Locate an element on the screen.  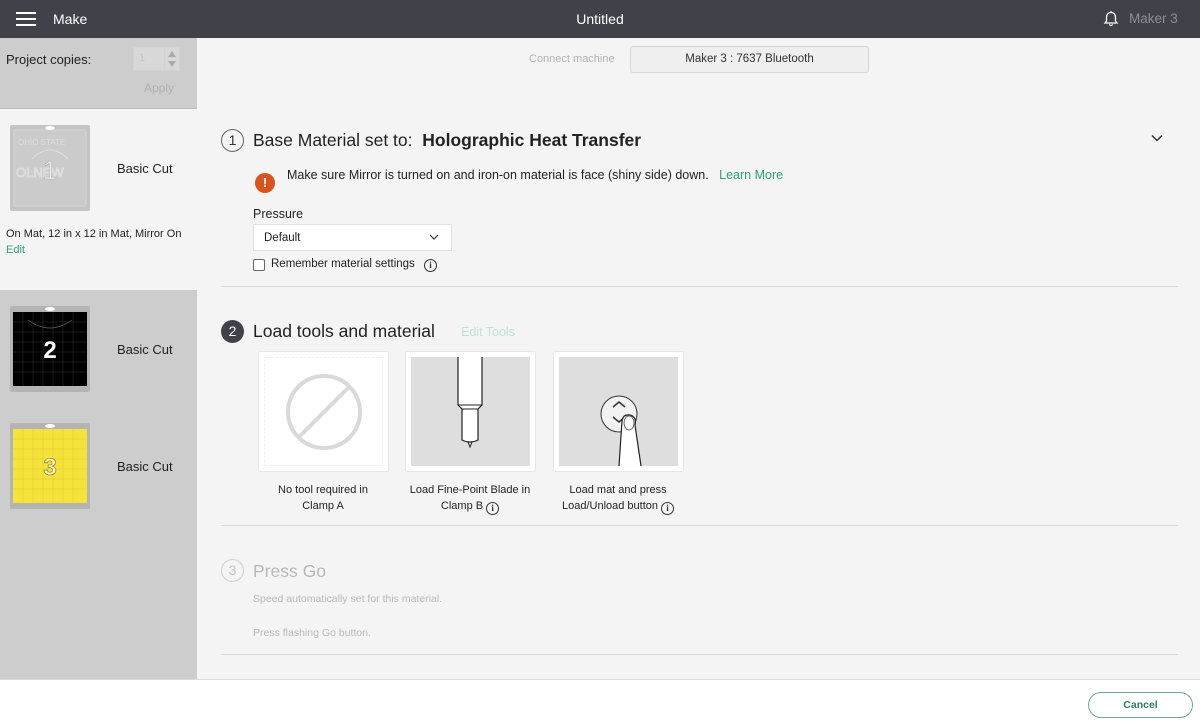
hamburger-icon is located at coordinates (26, 19).